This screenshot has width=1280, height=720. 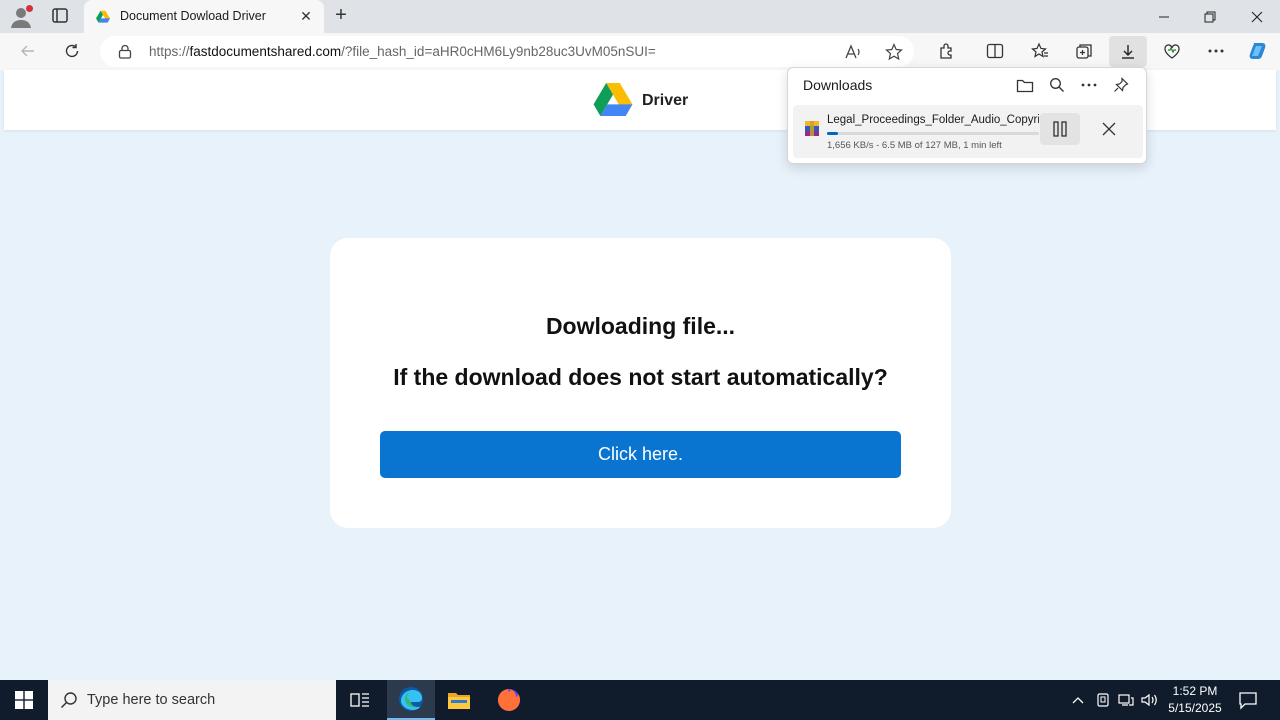 I want to click on search-icon, so click(x=69, y=700).